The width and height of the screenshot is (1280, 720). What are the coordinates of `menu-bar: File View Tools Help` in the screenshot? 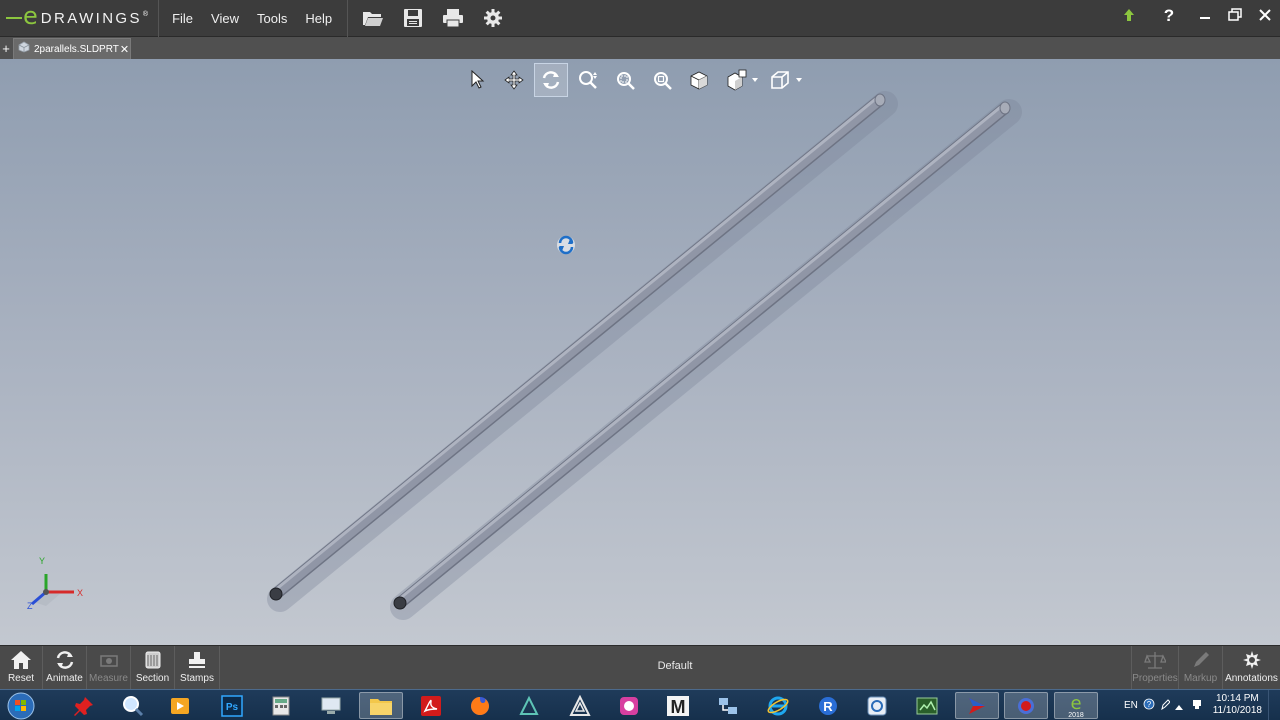 It's located at (254, 18).